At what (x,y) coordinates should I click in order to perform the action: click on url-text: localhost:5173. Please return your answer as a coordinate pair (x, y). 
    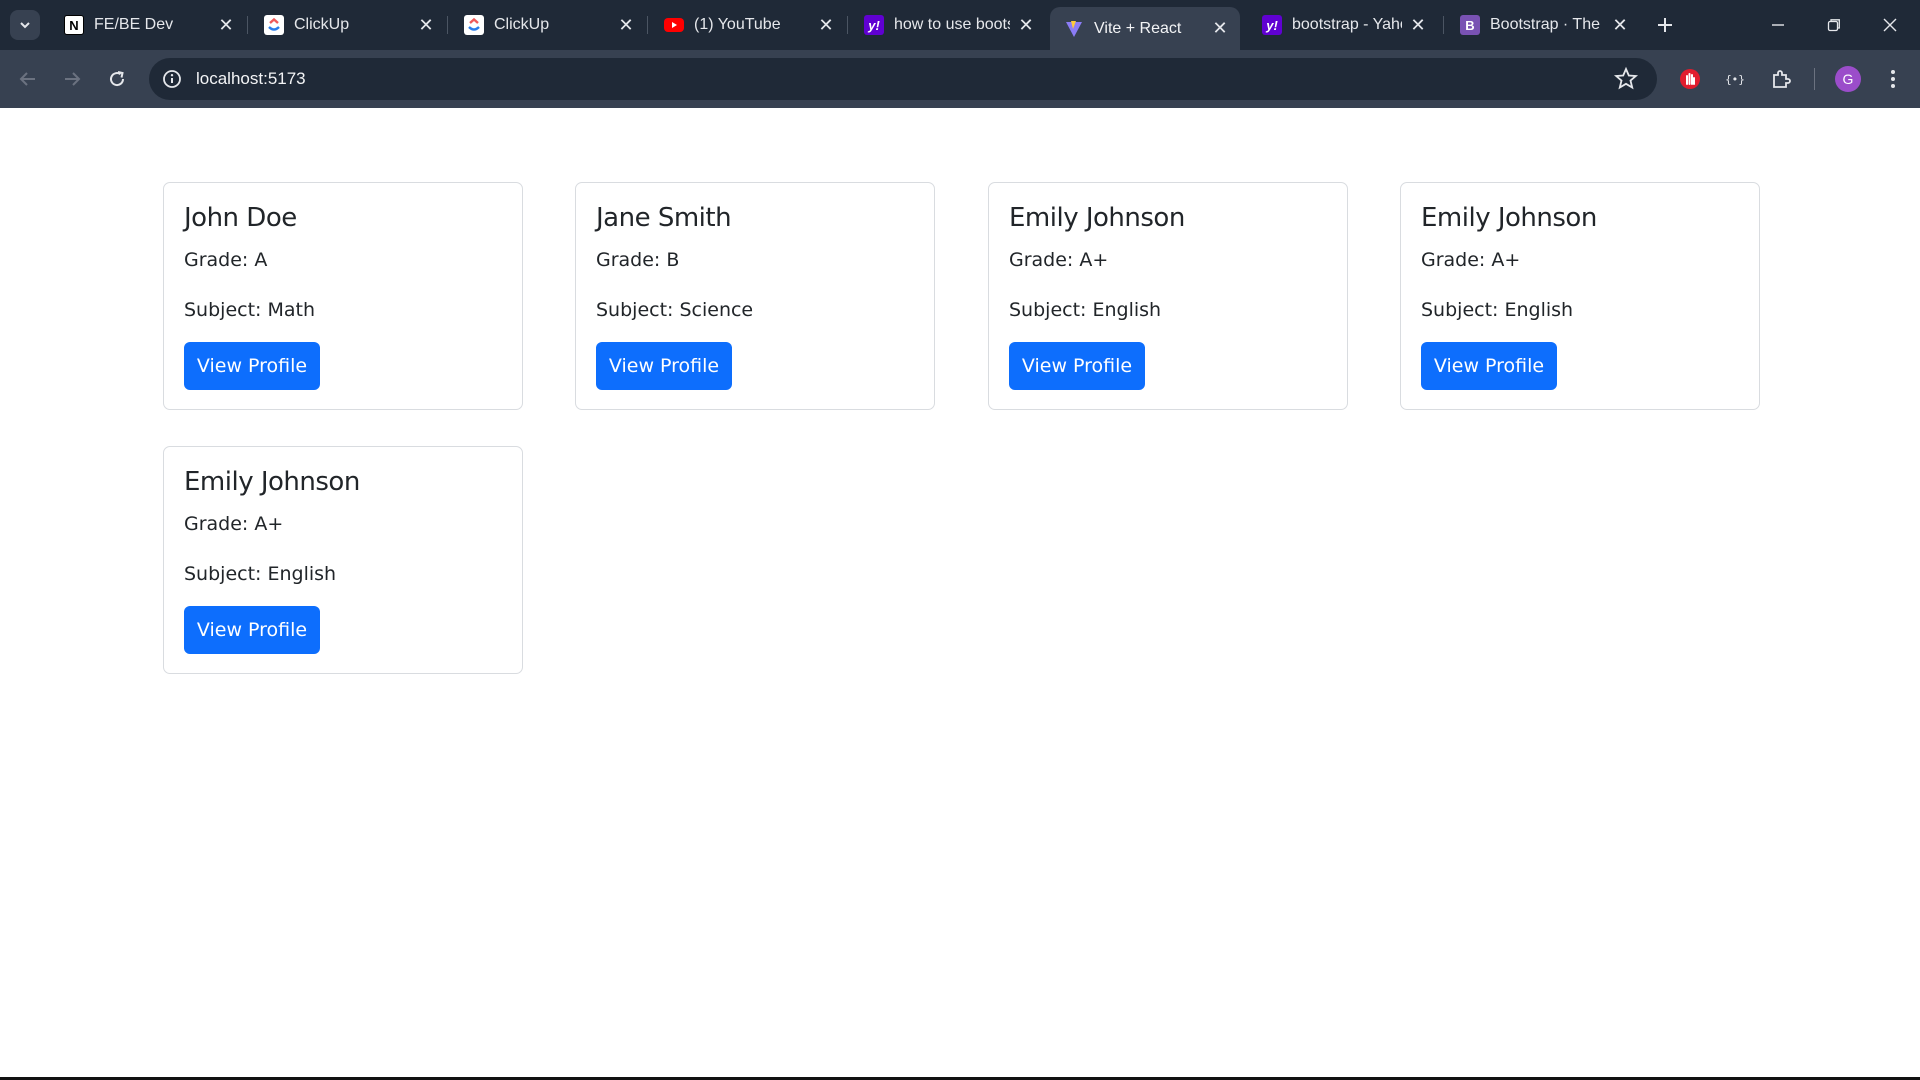
    Looking at the image, I should click on (251, 79).